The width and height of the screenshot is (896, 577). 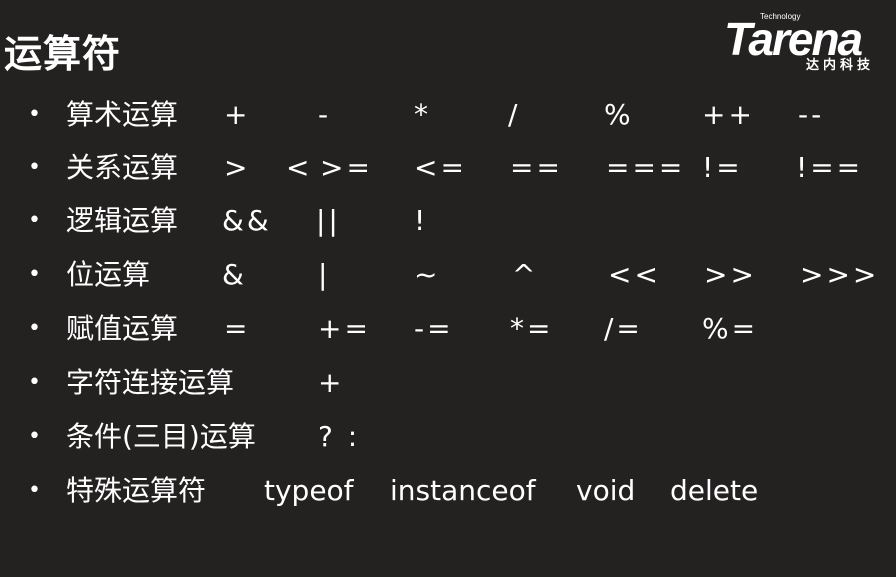 What do you see at coordinates (634, 274) in the screenshot?
I see `operator: <<` at bounding box center [634, 274].